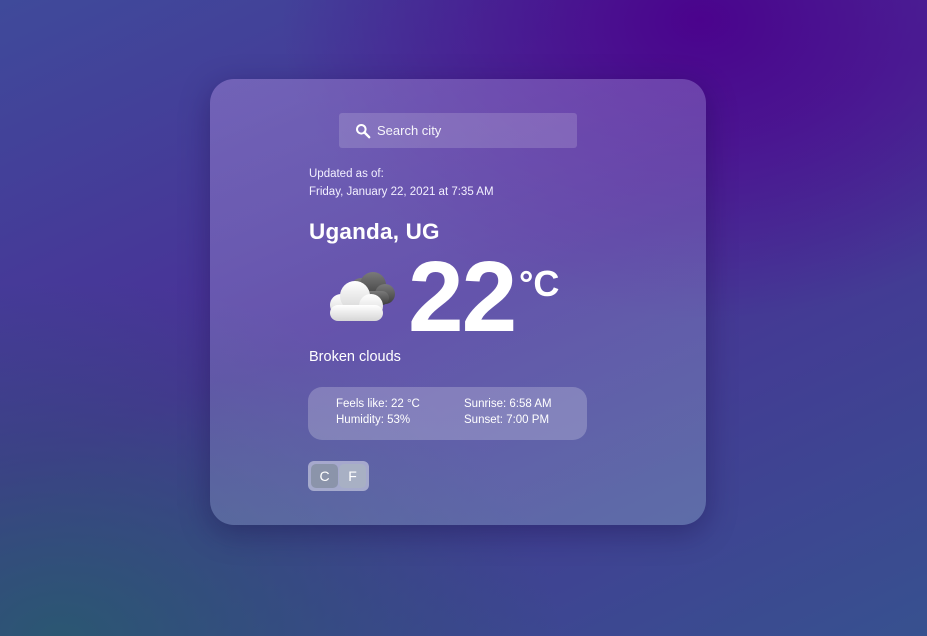  Describe the element at coordinates (373, 420) in the screenshot. I see `humidity: Humidity: 53%` at that location.